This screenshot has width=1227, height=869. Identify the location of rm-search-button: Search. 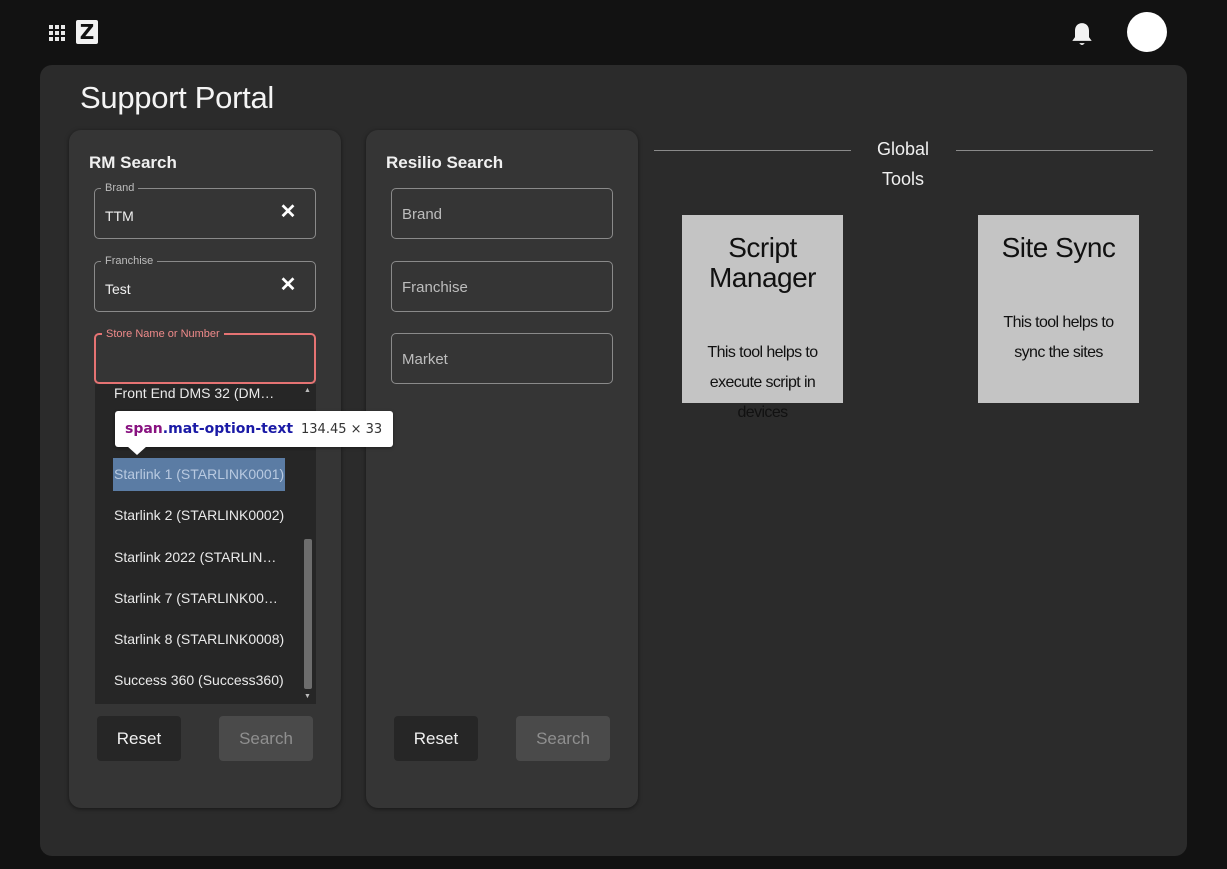
(266, 738).